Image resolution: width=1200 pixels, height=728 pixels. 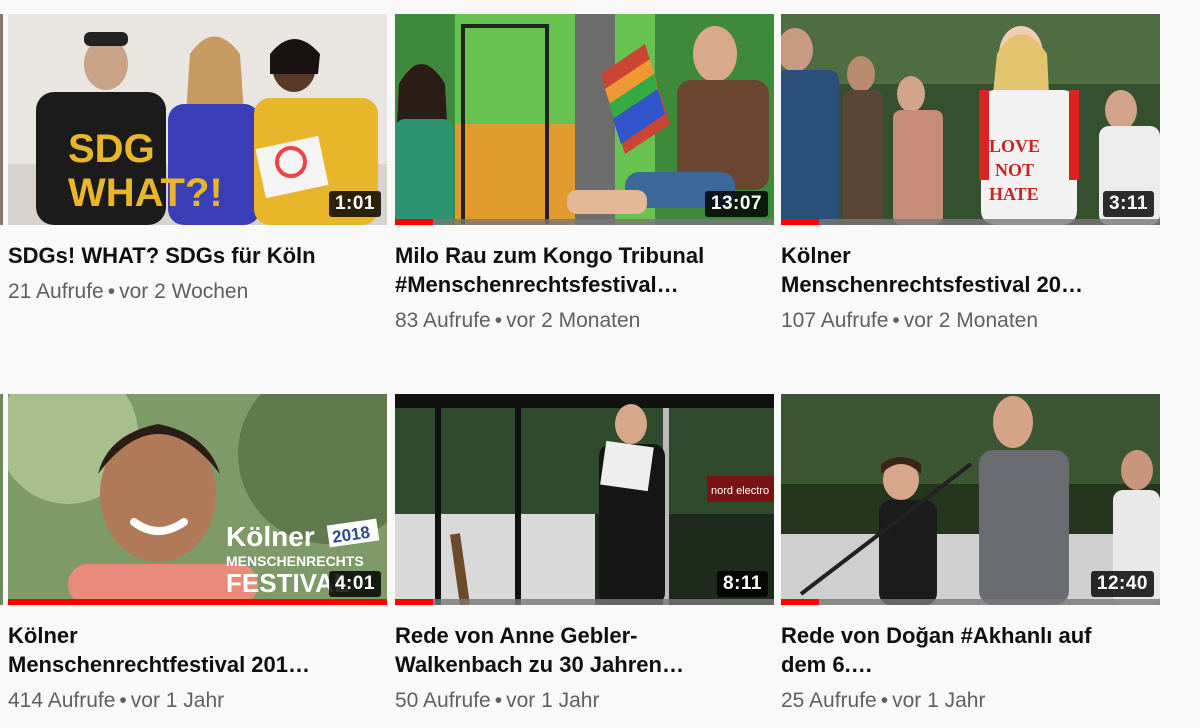 What do you see at coordinates (354, 584) in the screenshot?
I see `video-duration: 4:01` at bounding box center [354, 584].